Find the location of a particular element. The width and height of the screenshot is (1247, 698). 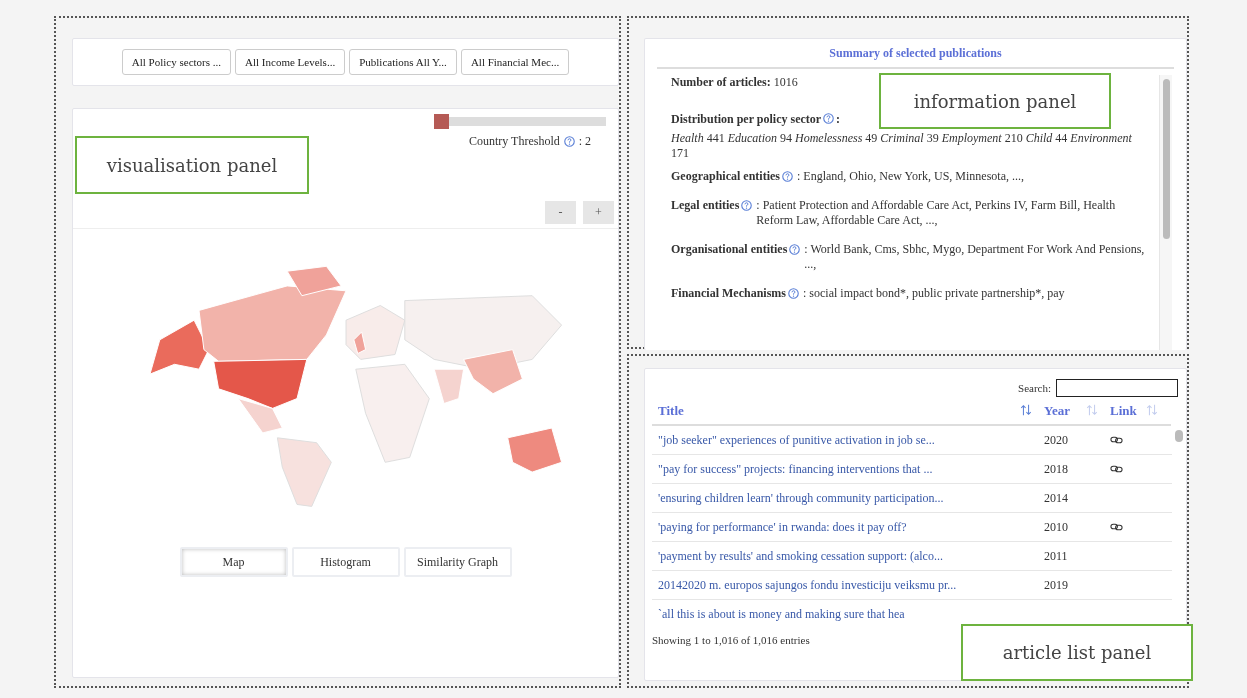

sector-distribution: Health 441 Education 94 Homelessness 49 Criminal 39 Employment 210 Child 44 Environment 171 is located at coordinates (902, 146).